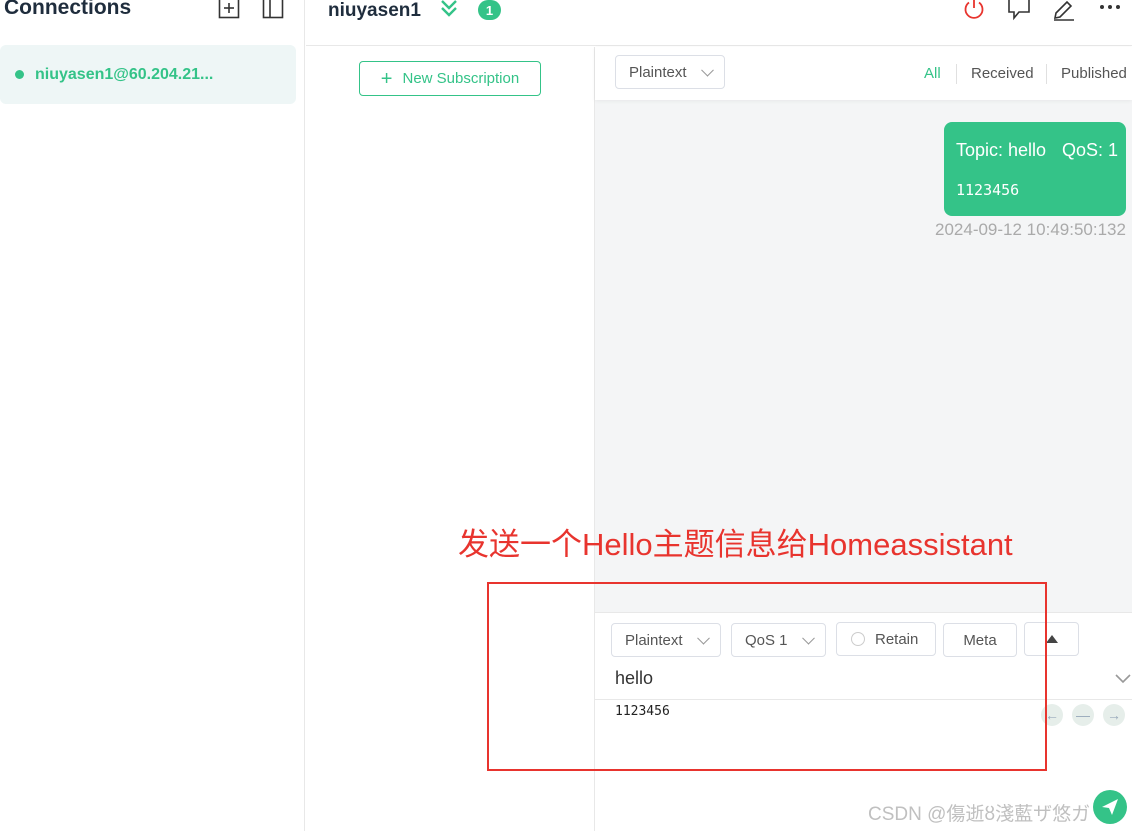 This screenshot has height=831, width=1132. What do you see at coordinates (707, 70) in the screenshot?
I see `chevron-down-icon` at bounding box center [707, 70].